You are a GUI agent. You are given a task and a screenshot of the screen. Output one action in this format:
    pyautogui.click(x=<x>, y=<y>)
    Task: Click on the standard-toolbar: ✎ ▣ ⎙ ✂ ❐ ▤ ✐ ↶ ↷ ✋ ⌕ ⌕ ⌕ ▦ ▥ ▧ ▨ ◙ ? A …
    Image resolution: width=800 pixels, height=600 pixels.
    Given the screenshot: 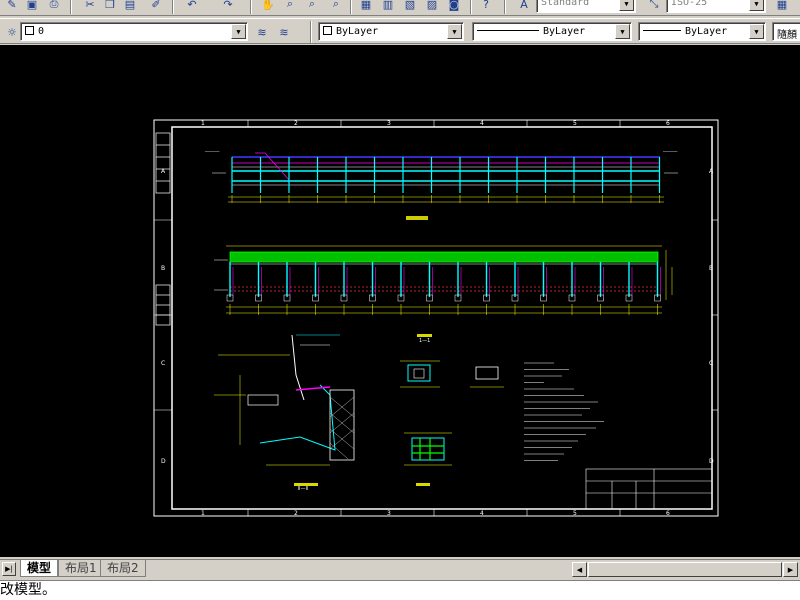 What is the action you would take?
    pyautogui.click(x=400, y=8)
    